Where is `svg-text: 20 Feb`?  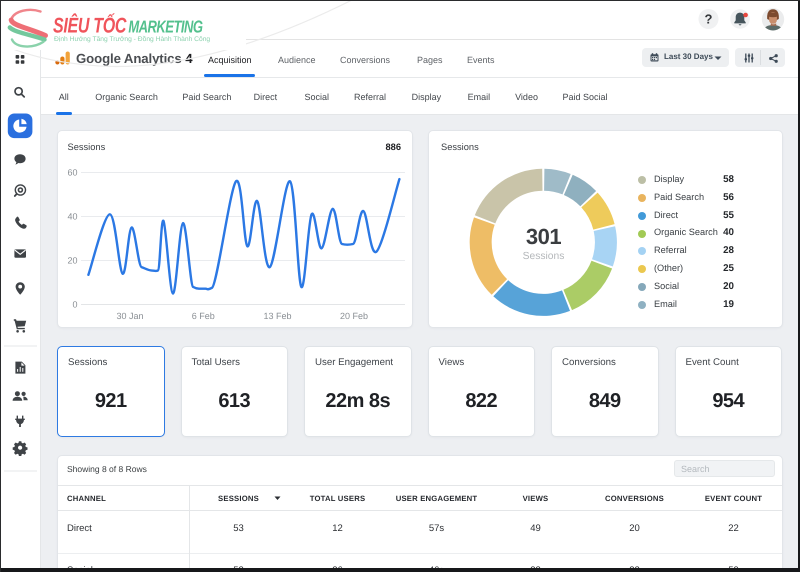
svg-text: 20 Feb is located at coordinates (354, 316).